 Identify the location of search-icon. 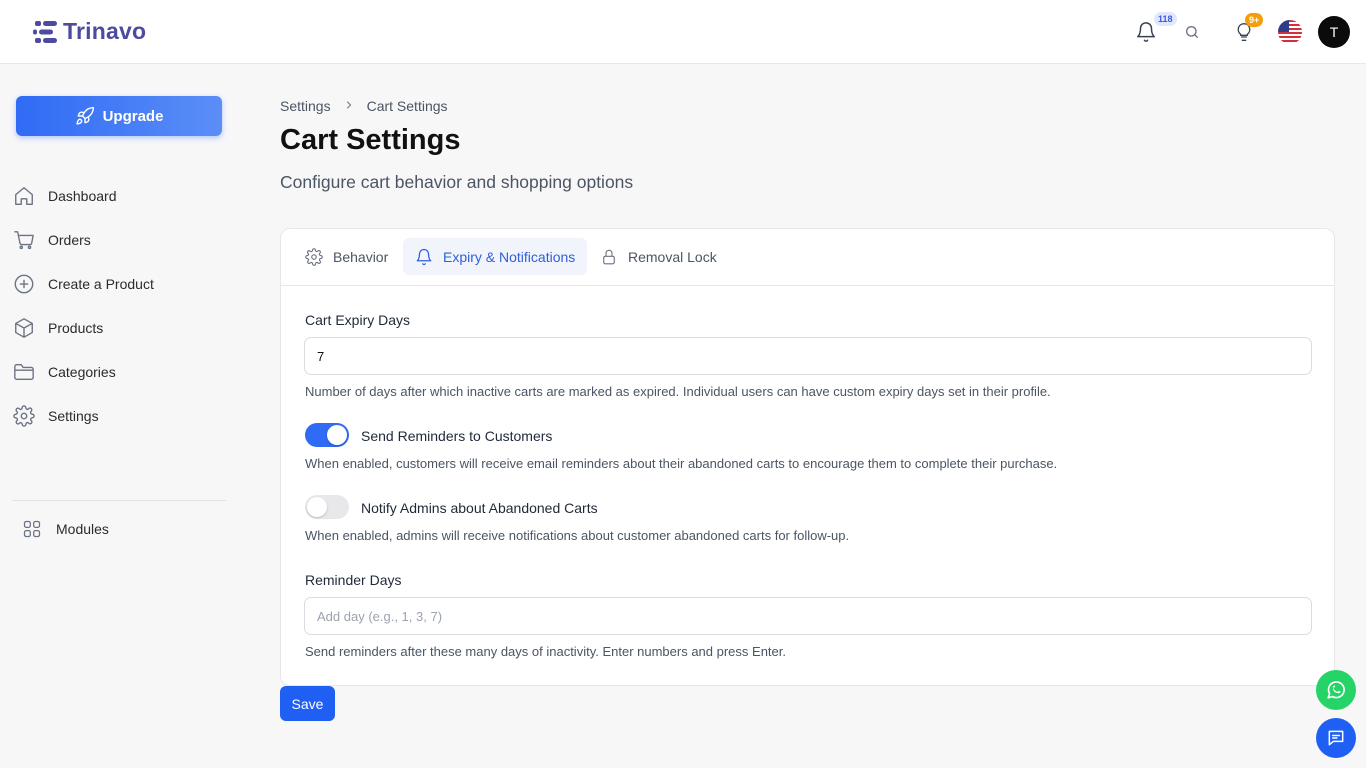
(1192, 32).